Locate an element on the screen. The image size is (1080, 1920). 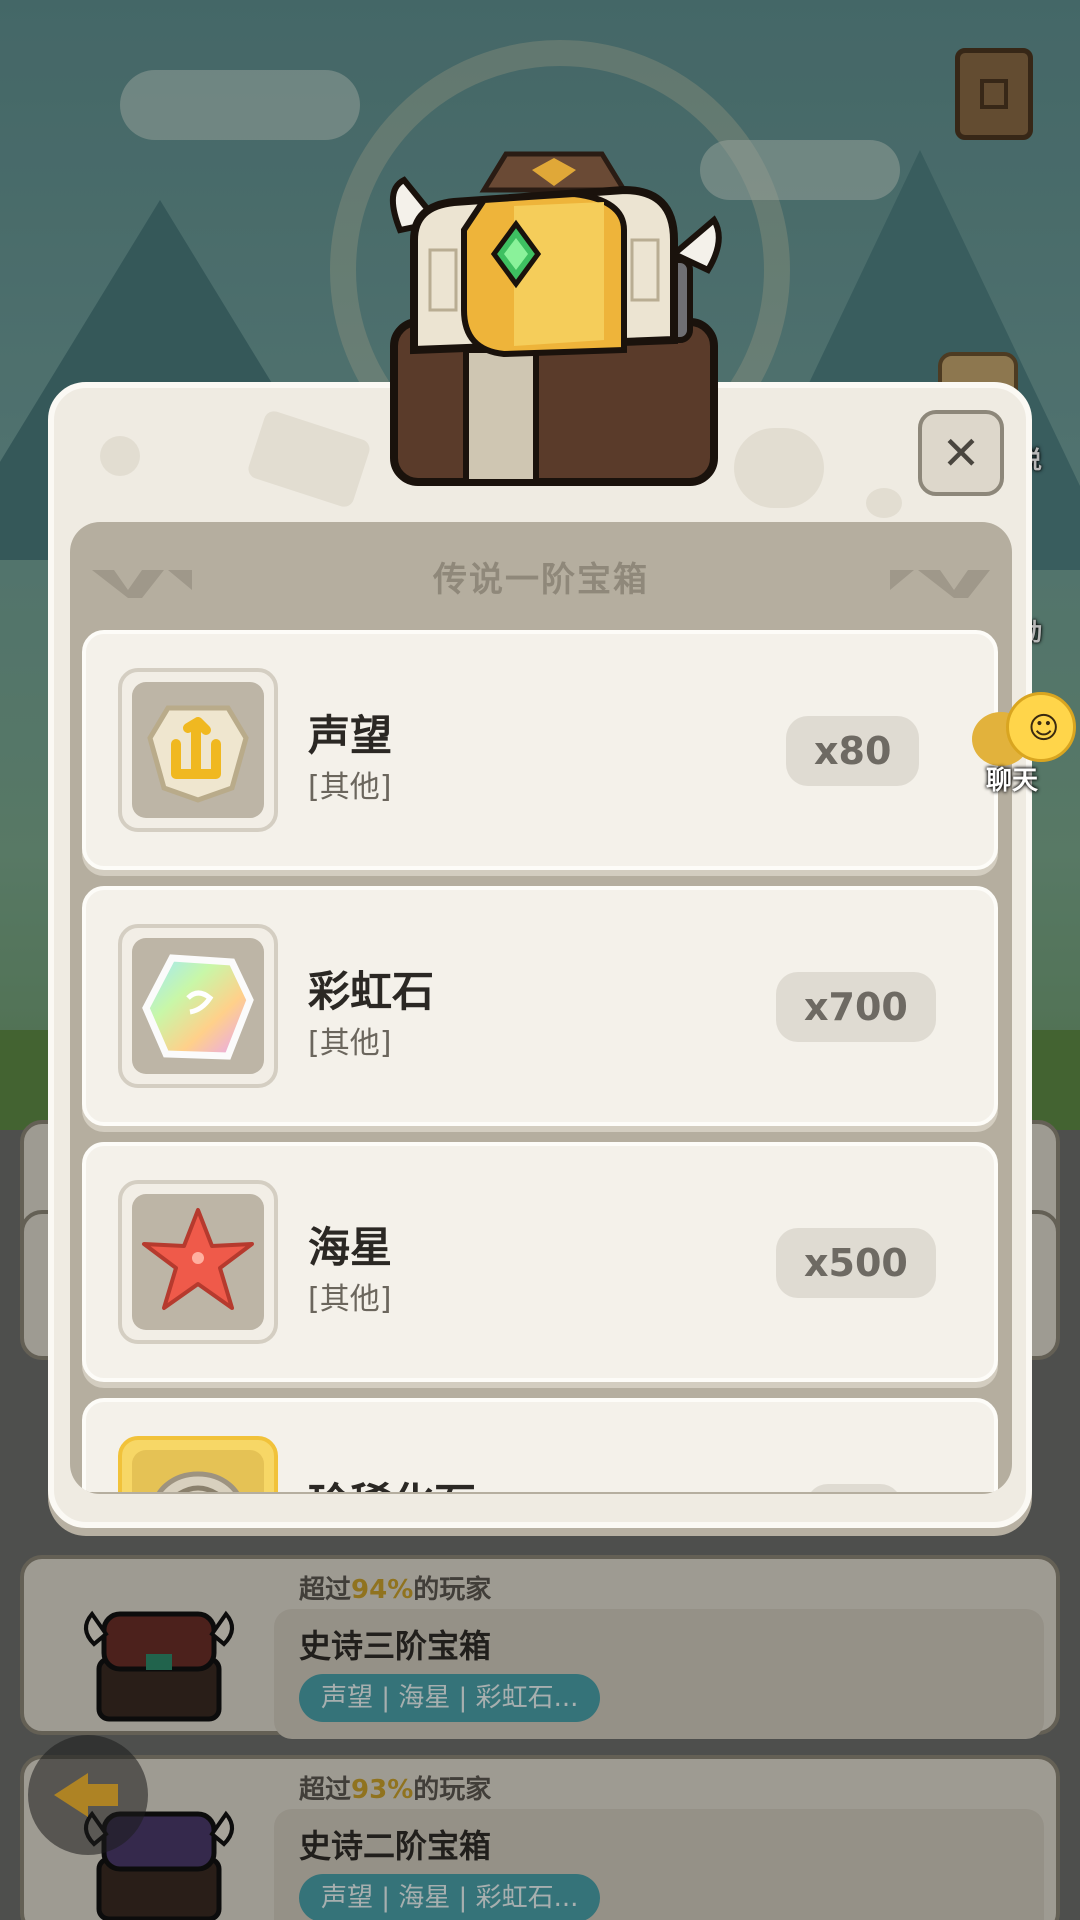
item-name: 珍稀化石 is located at coordinates (392, 1481).